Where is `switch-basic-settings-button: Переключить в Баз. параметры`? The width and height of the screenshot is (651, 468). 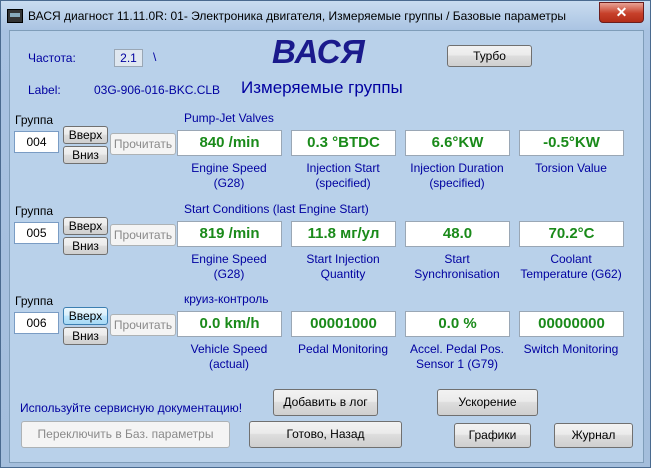 switch-basic-settings-button: Переключить в Баз. параметры is located at coordinates (125, 434).